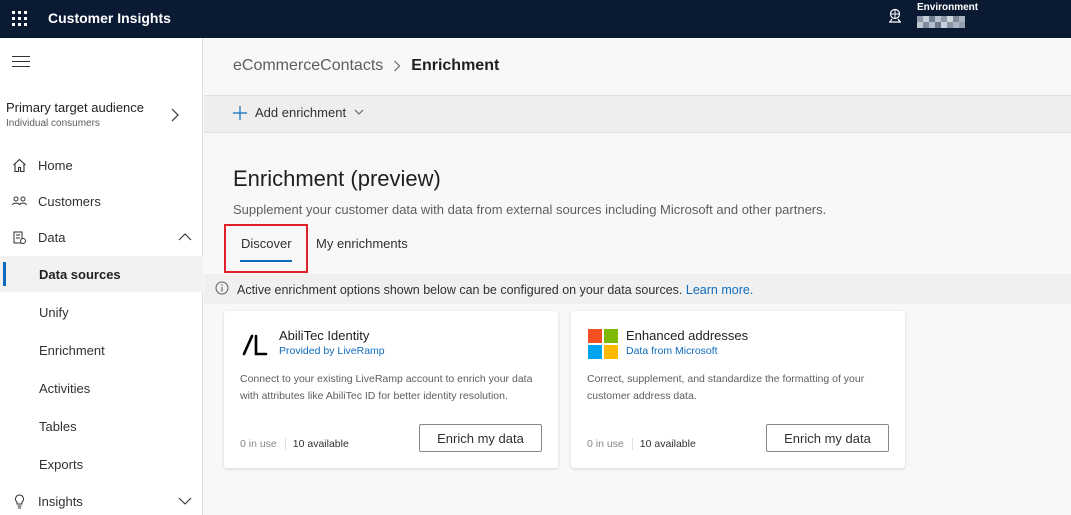 The height and width of the screenshot is (515, 1071). Describe the element at coordinates (75, 107) in the screenshot. I see `audience-title: Primary target audience` at that location.